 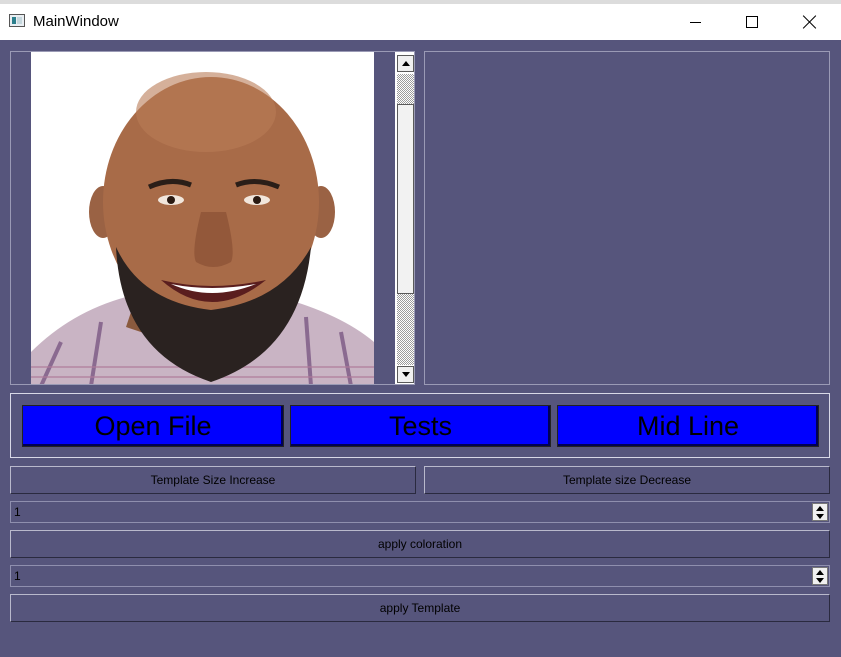 I want to click on template-spin-up-button, so click(x=820, y=572).